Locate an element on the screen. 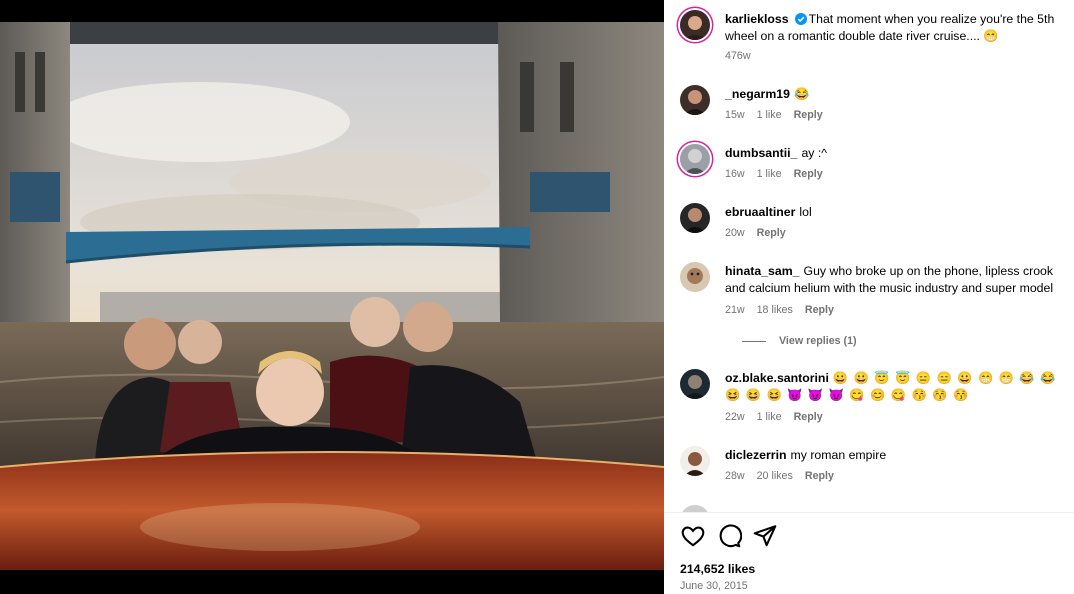  share-icon is located at coordinates (765, 536).